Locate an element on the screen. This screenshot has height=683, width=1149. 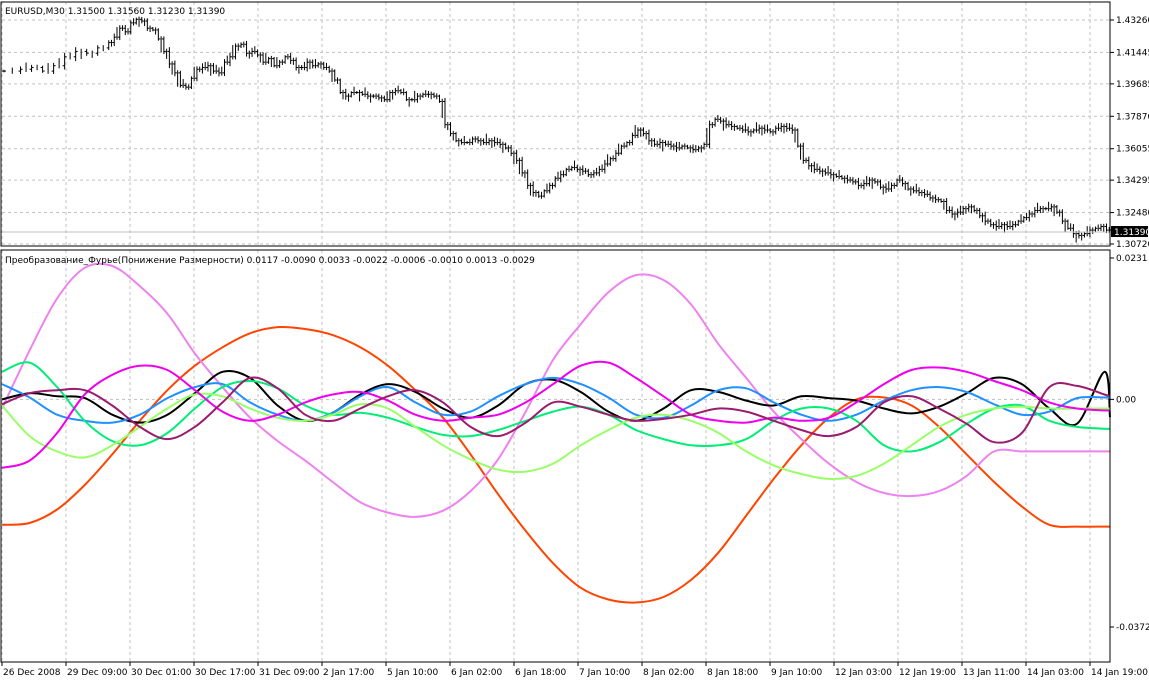
price-tick-label: 1.36055 is located at coordinates (1132, 150).